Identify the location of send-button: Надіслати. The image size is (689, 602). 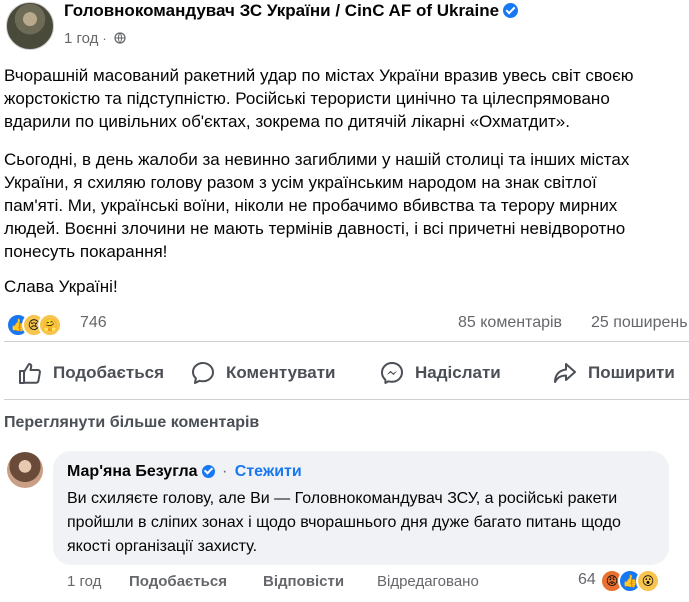
(440, 373).